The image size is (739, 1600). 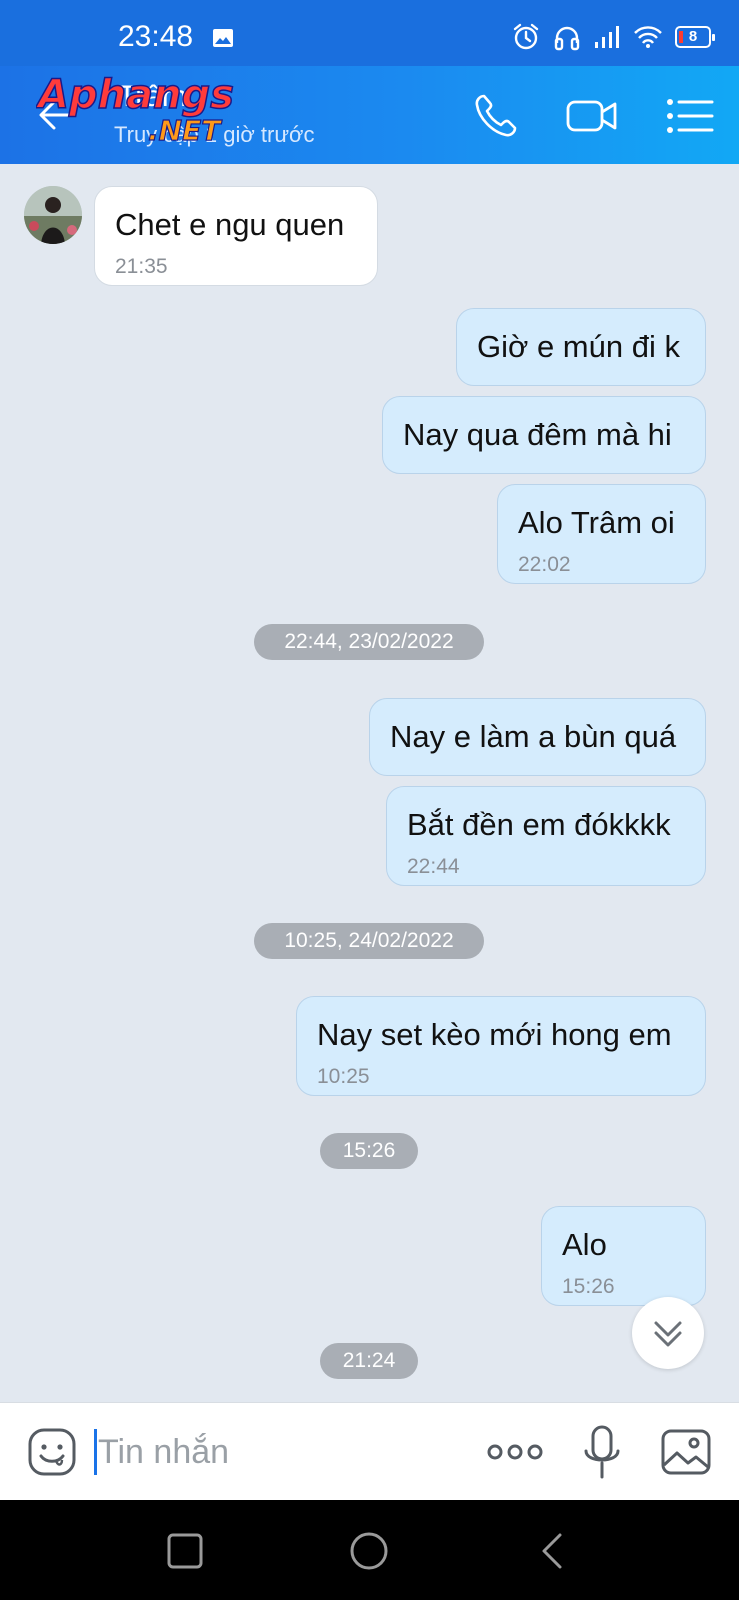 What do you see at coordinates (567, 38) in the screenshot?
I see `headphones-icon` at bounding box center [567, 38].